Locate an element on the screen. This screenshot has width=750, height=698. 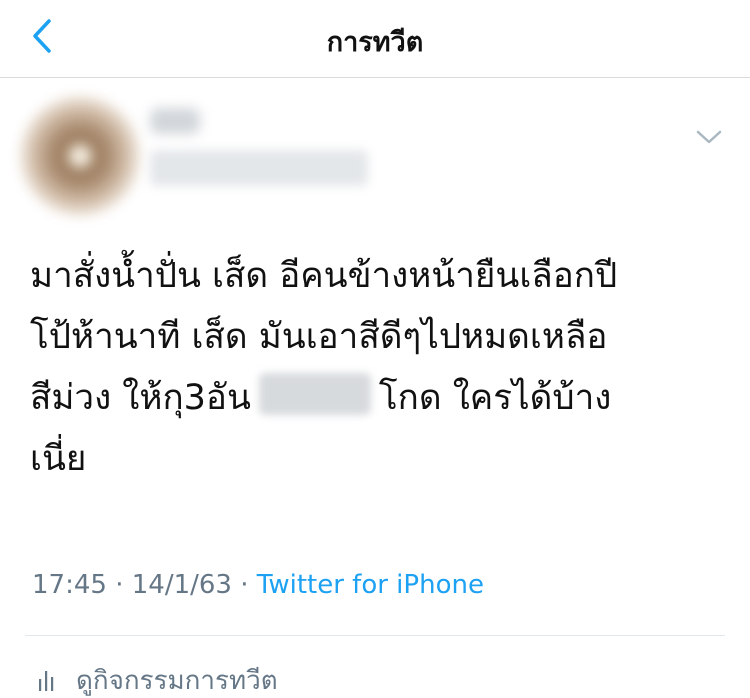
divider is located at coordinates (375, 635).